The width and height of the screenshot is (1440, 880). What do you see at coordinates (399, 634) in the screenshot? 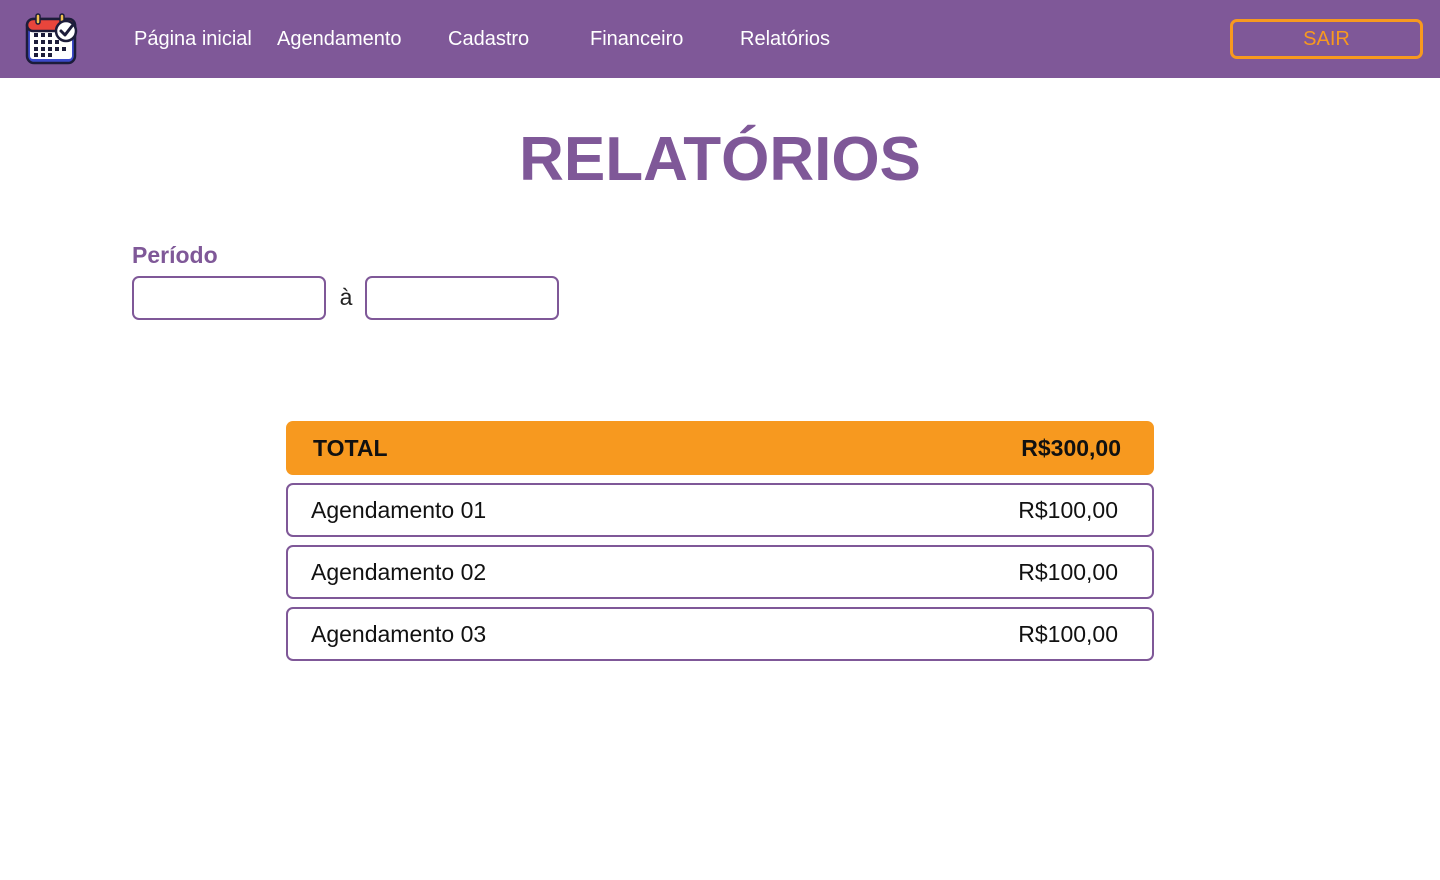
I see `list-item-label: Agendamento 03` at bounding box center [399, 634].